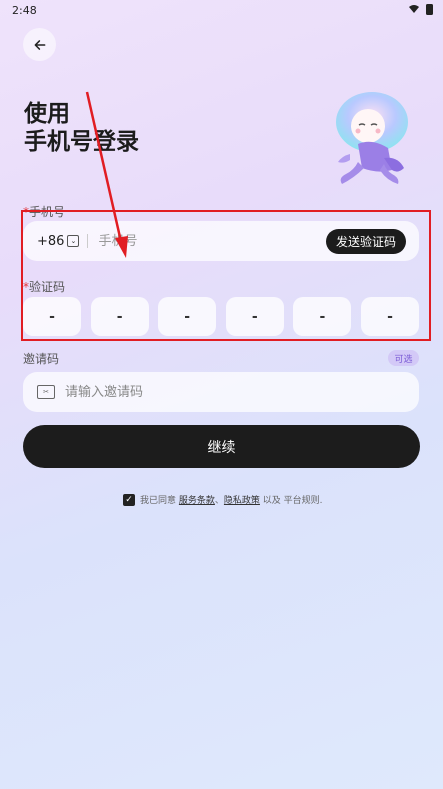 The image size is (443, 789). What do you see at coordinates (158, 501) in the screenshot?
I see `agreement-prefix: 我已同意` at bounding box center [158, 501].